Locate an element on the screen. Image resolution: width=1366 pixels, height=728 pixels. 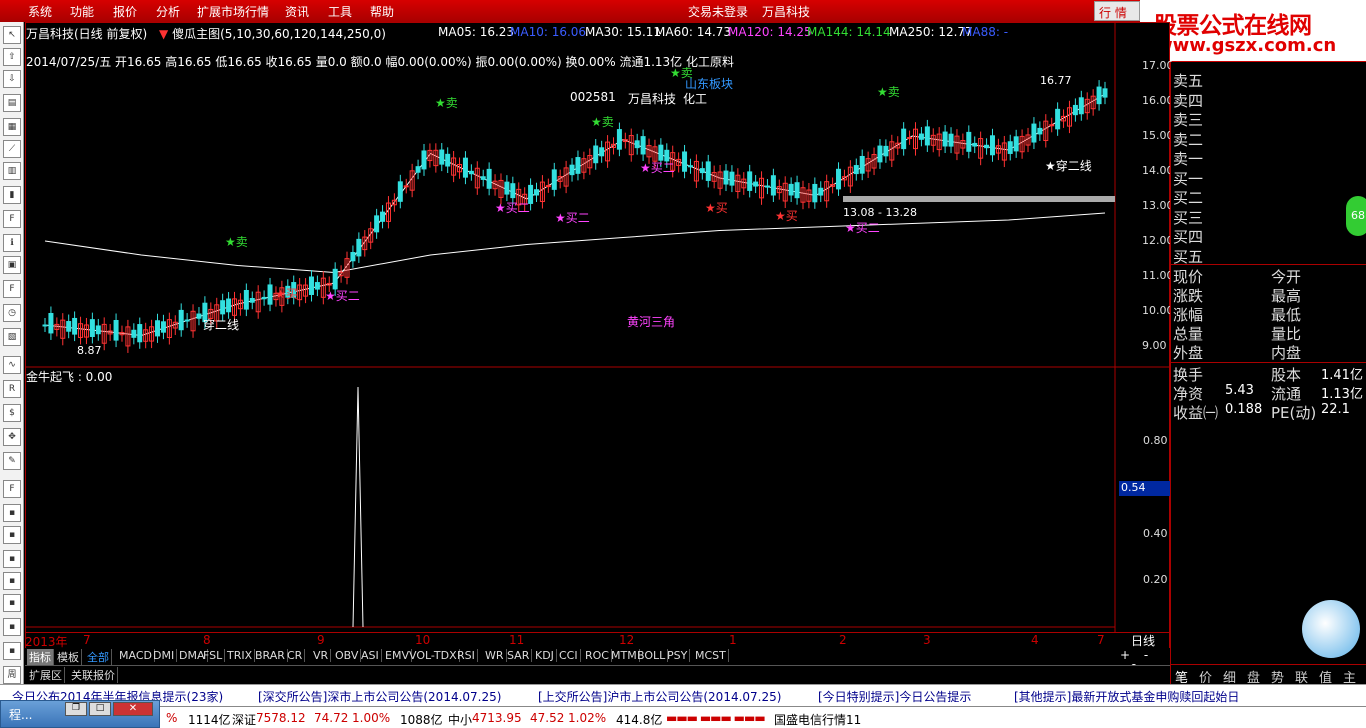
badge-bubble: 68 is located at coordinates (1356, 216).